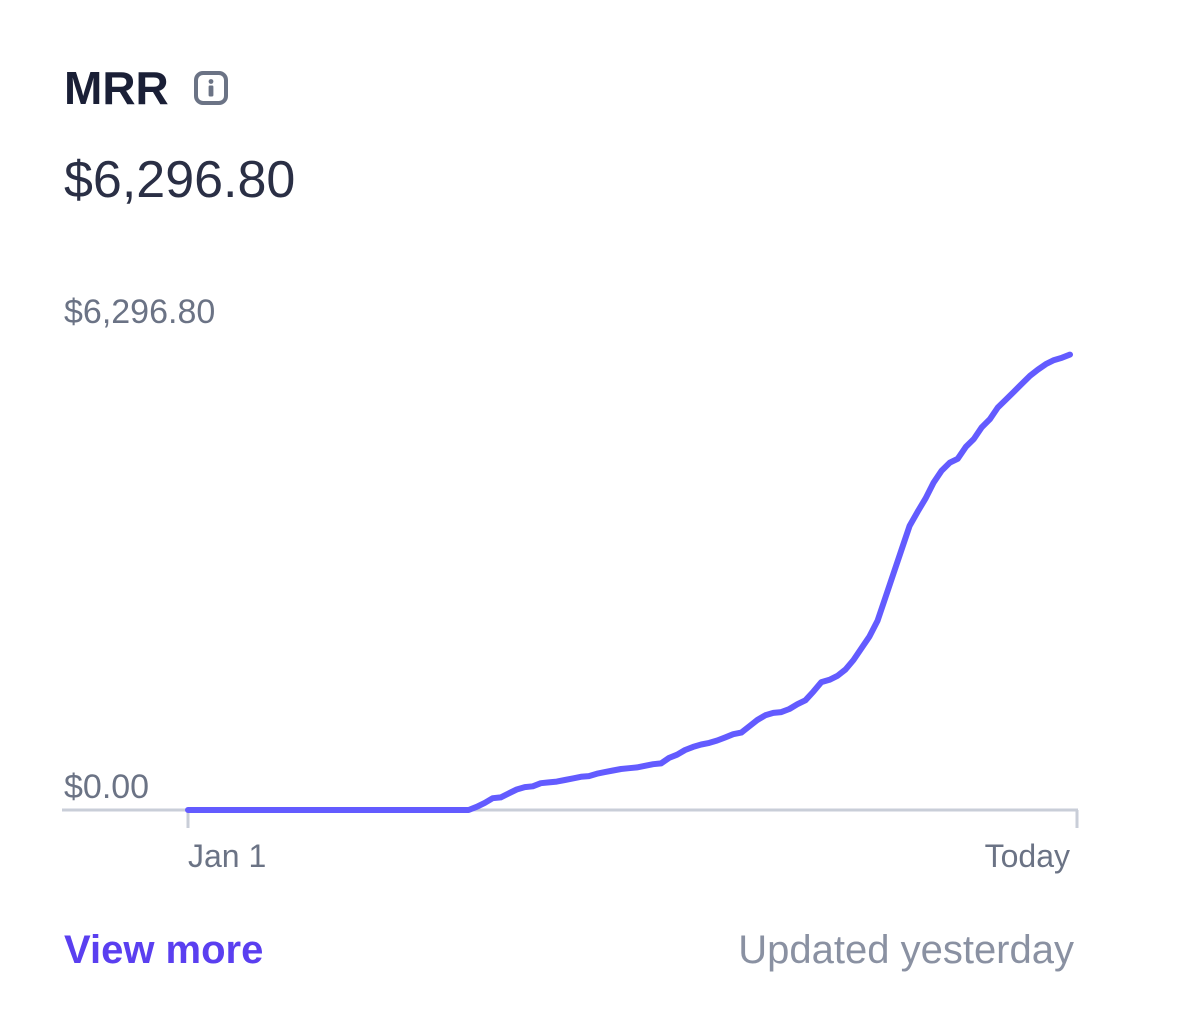  I want to click on view-more-link: View more, so click(163, 950).